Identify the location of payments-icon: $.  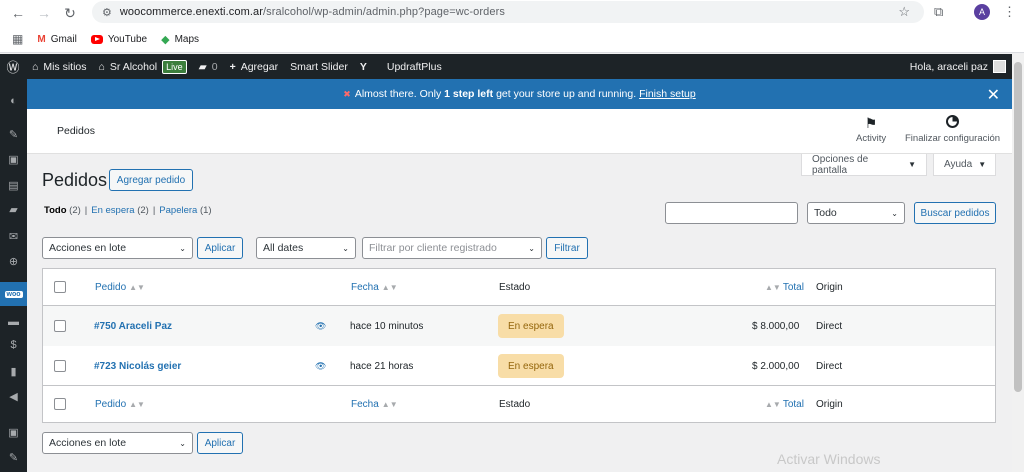
(13, 345).